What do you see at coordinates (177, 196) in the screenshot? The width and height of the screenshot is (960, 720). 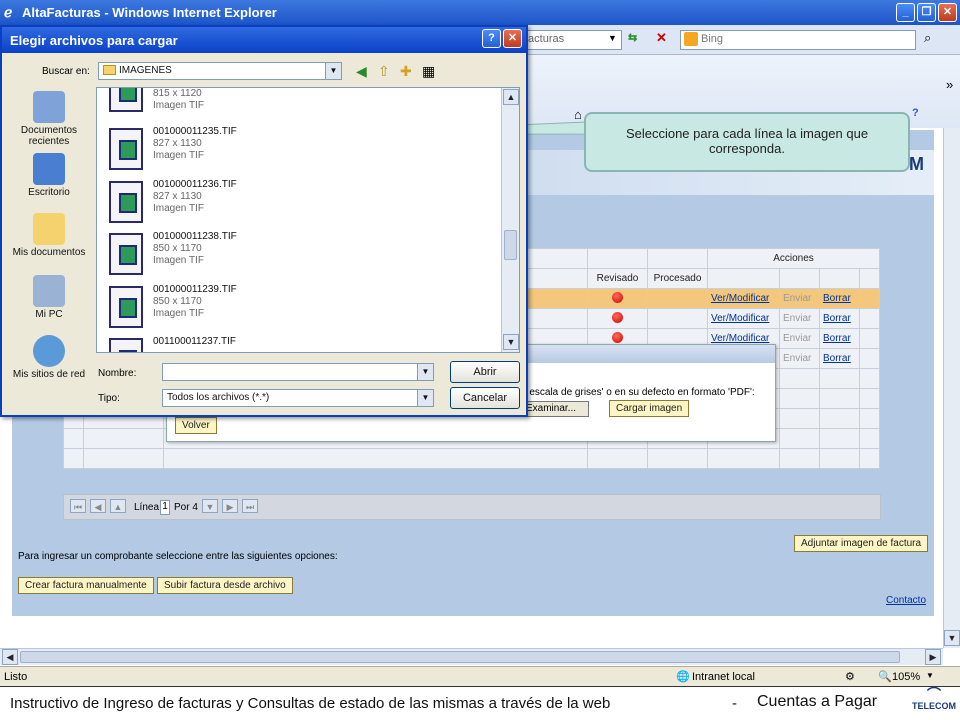 I see `file-dims: 827 x 1130` at bounding box center [177, 196].